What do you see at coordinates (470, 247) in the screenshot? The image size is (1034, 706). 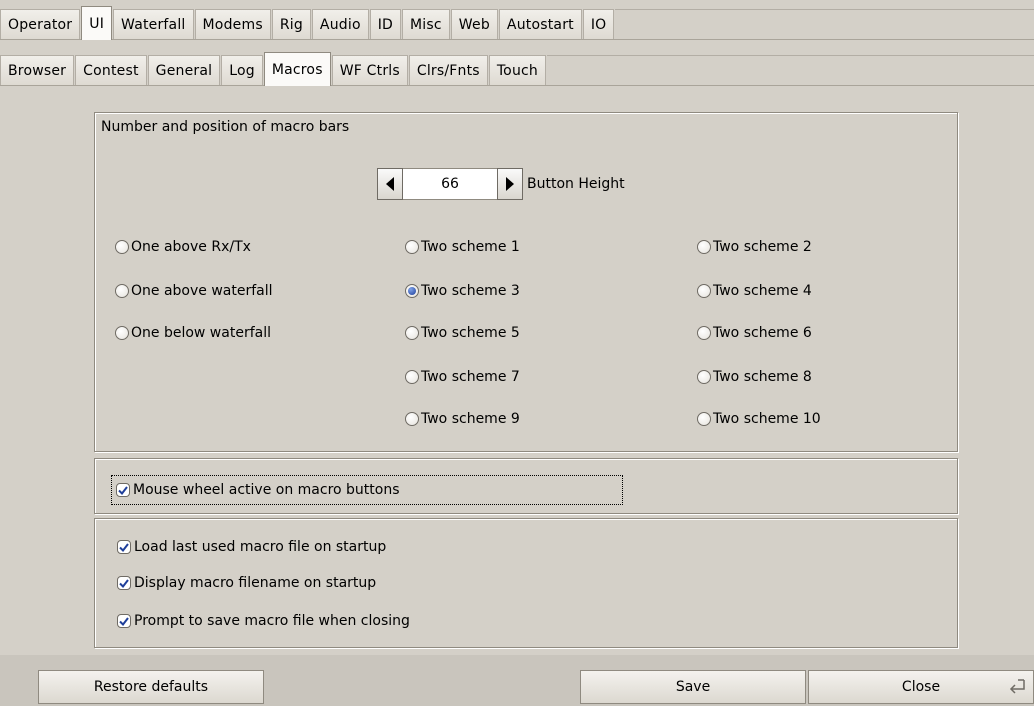 I see `radio-label: Two scheme 1` at bounding box center [470, 247].